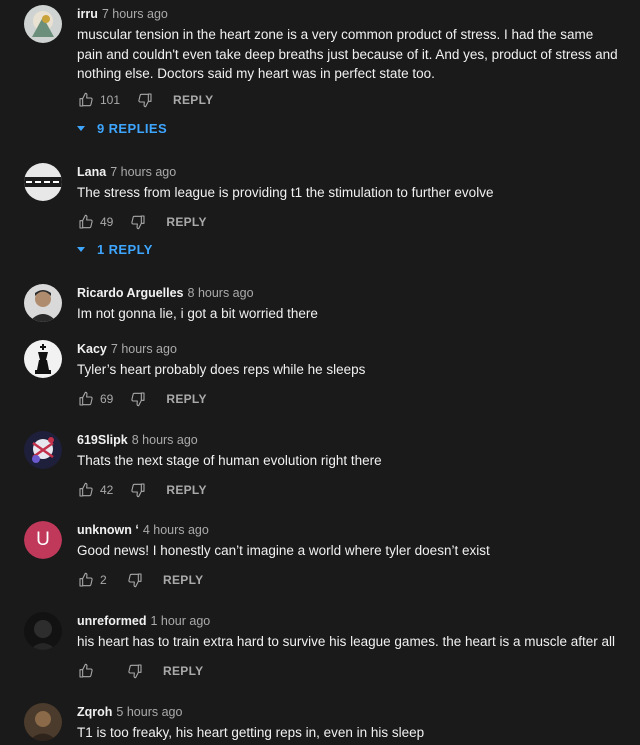  What do you see at coordinates (92, 349) in the screenshot?
I see `author-name: Kacy` at bounding box center [92, 349].